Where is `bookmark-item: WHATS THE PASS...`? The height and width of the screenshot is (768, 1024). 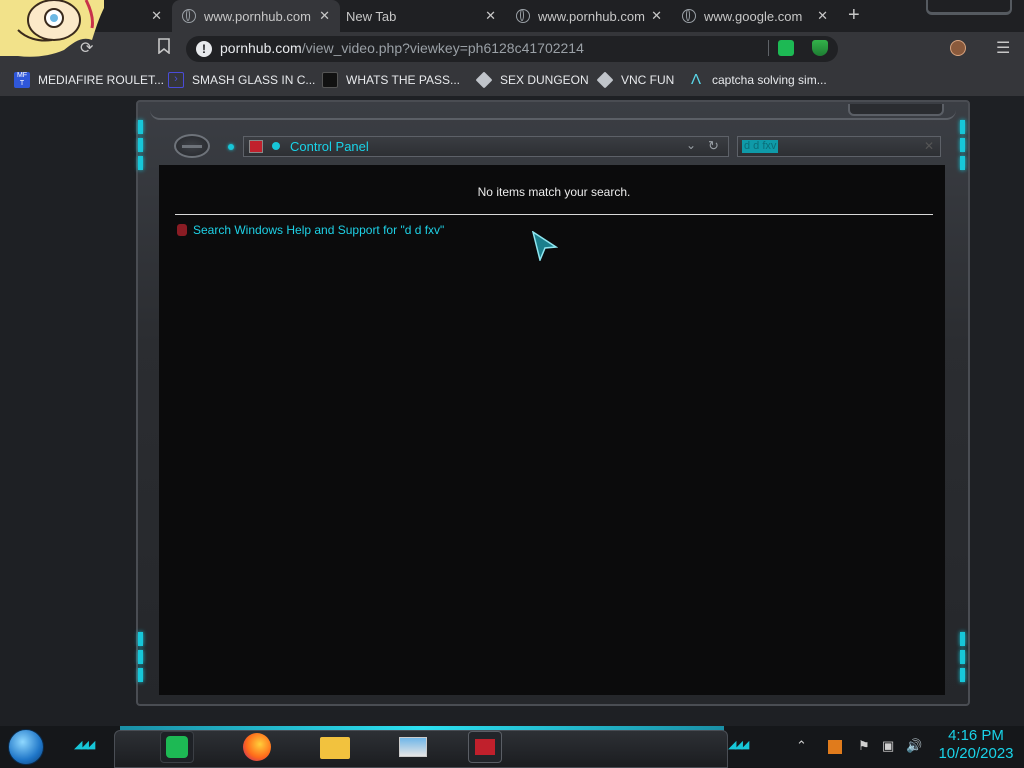
bookmark-item: WHATS THE PASS... is located at coordinates (391, 80).